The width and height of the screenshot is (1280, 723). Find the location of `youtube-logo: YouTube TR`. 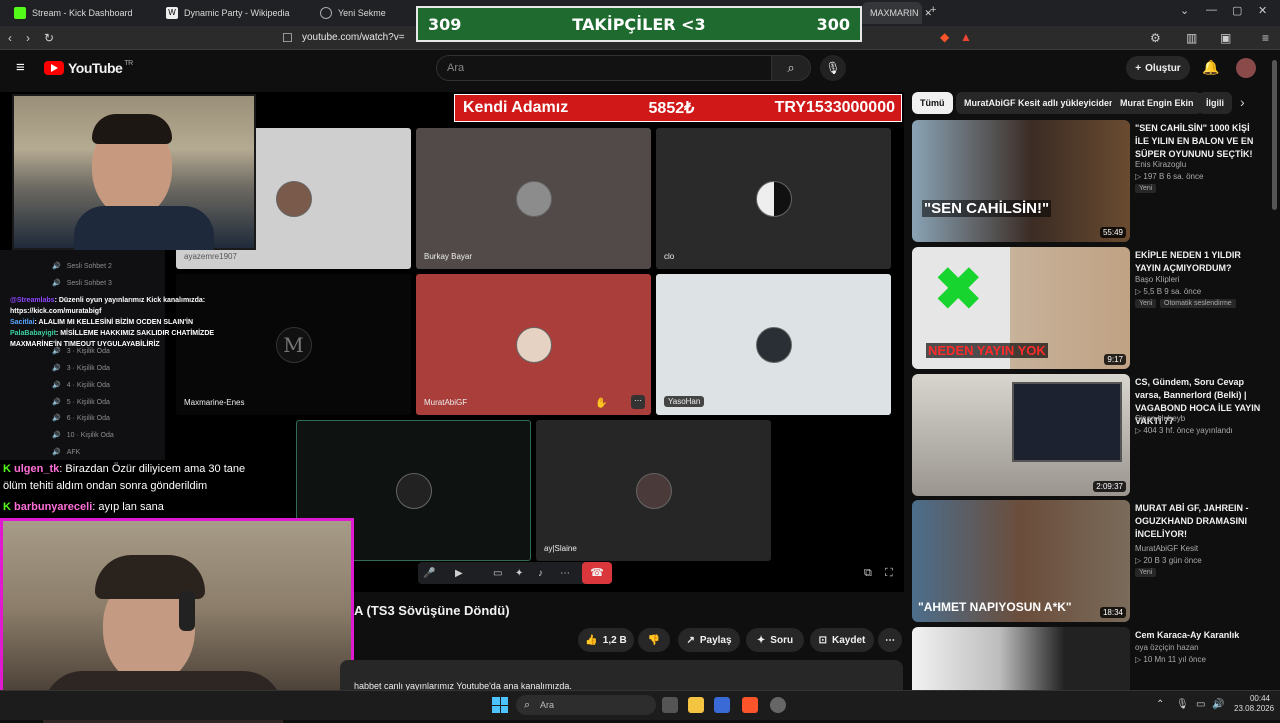

youtube-logo: YouTube TR is located at coordinates (88, 68).